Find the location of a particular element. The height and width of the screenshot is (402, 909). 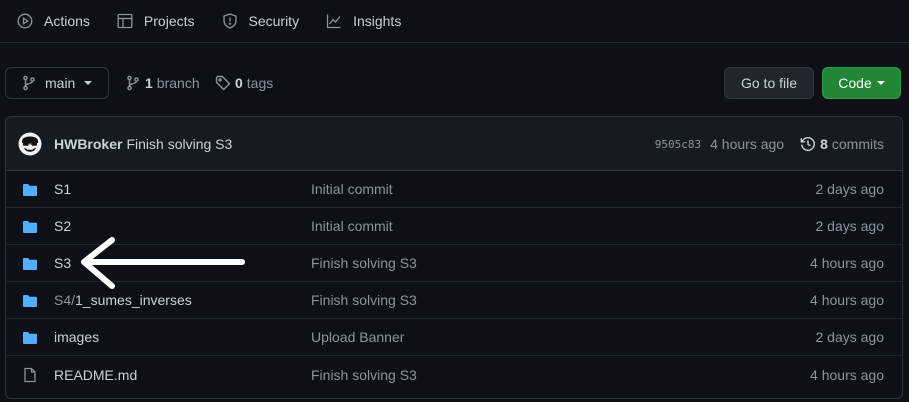

go-to-file-button: Go to file is located at coordinates (769, 83).